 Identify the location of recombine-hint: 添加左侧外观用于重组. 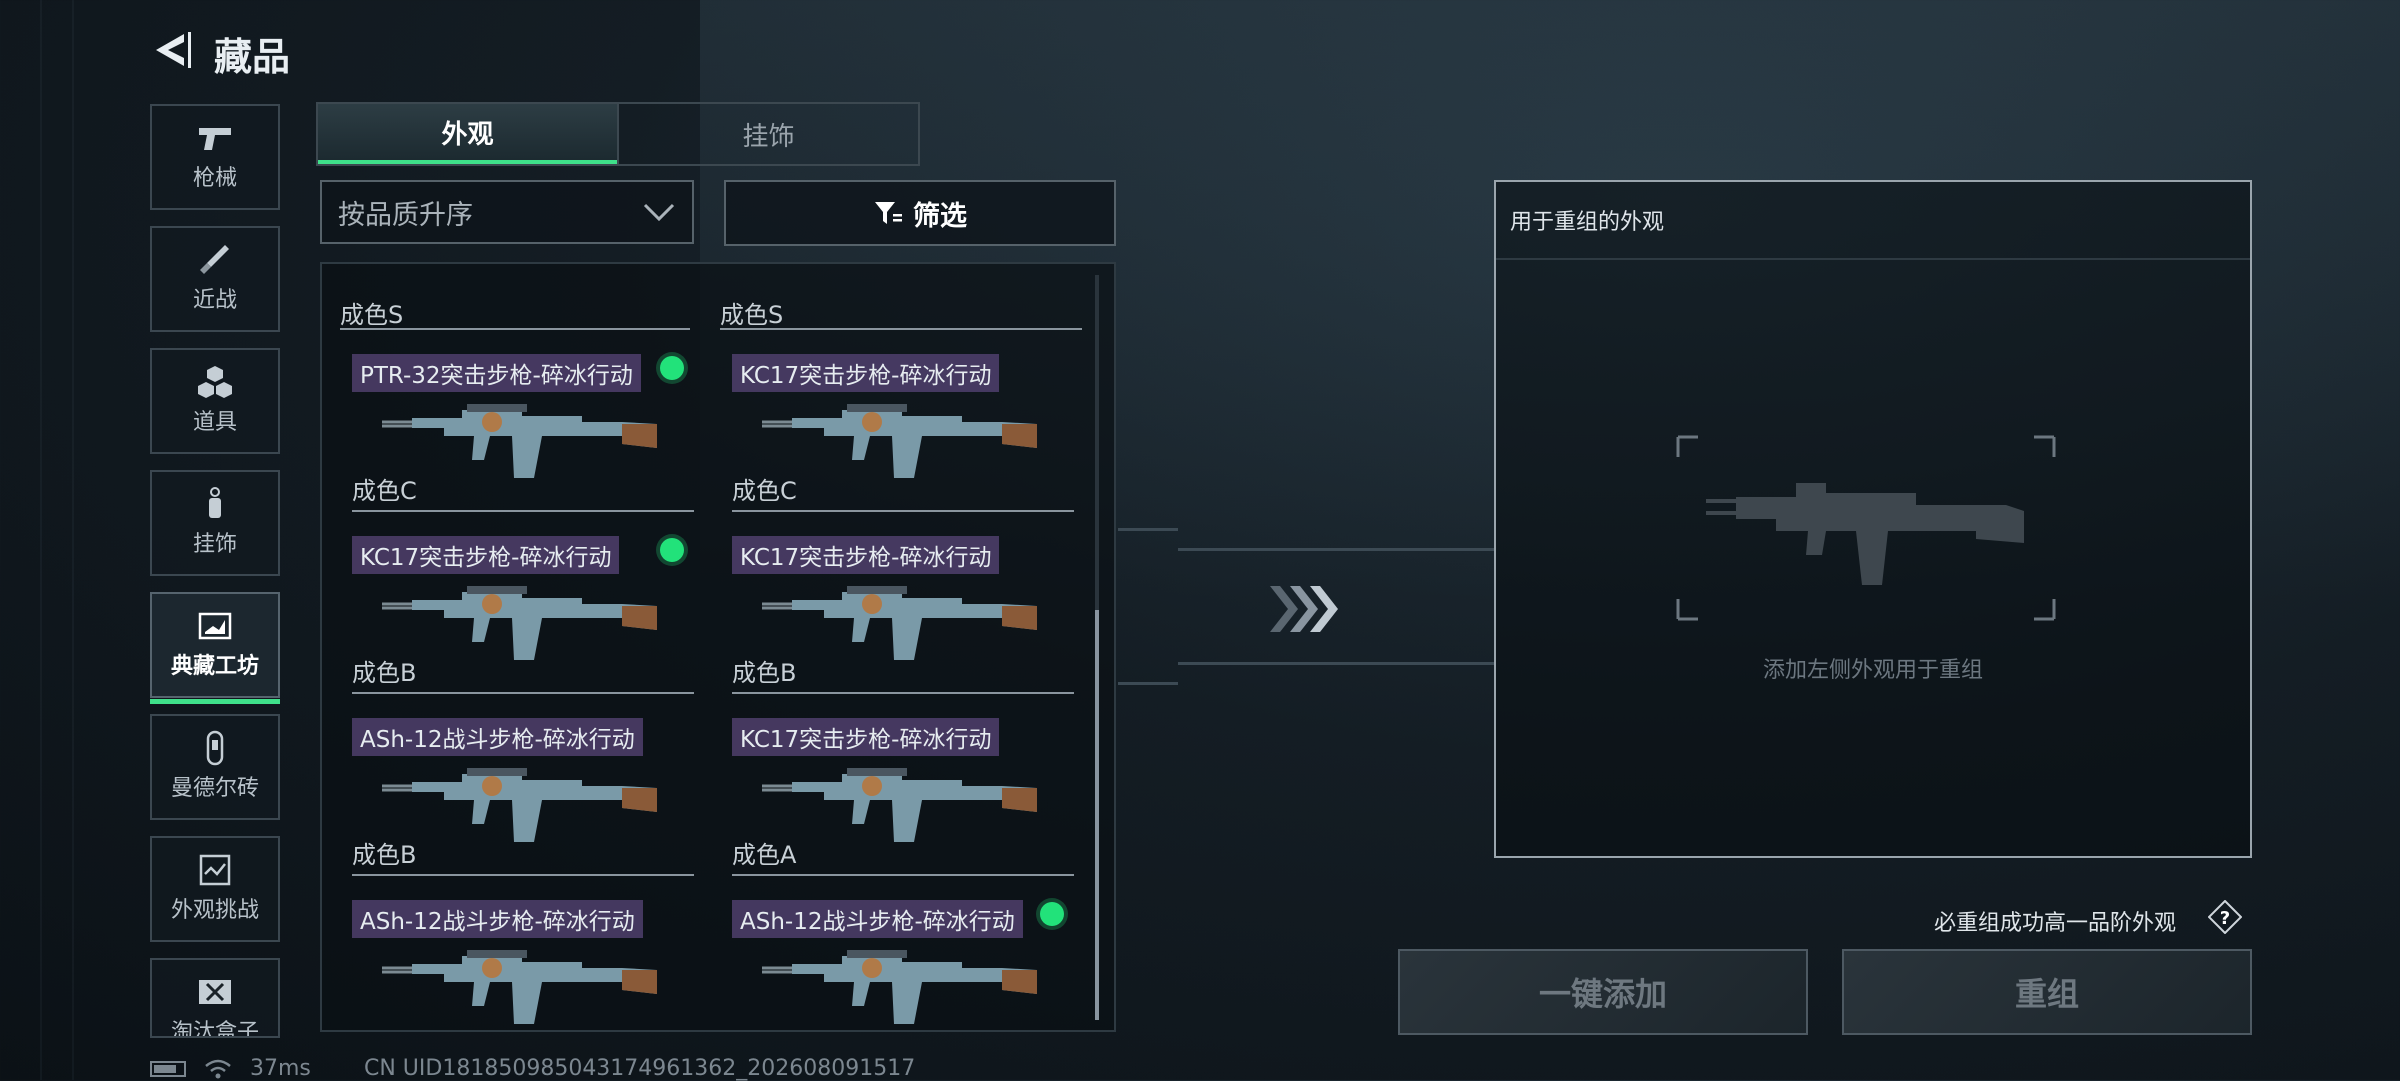
(1872, 670).